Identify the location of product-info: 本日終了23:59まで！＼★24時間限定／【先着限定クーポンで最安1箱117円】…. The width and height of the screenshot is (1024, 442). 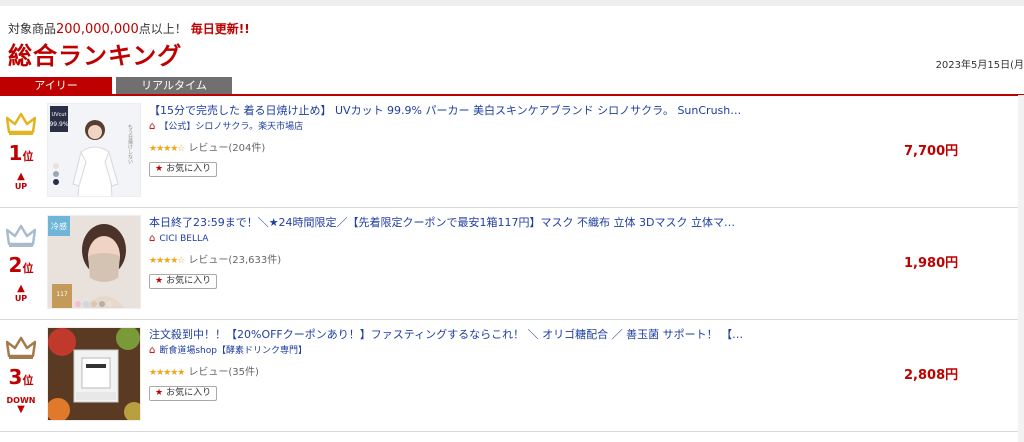
(449, 252).